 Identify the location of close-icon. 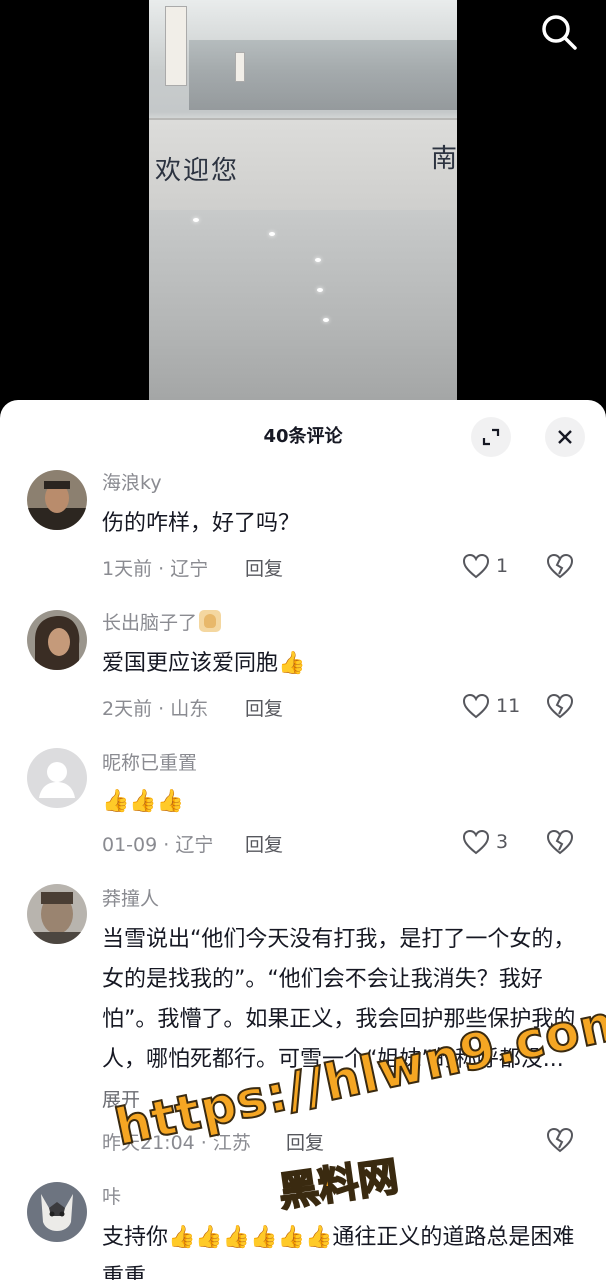
(565, 437).